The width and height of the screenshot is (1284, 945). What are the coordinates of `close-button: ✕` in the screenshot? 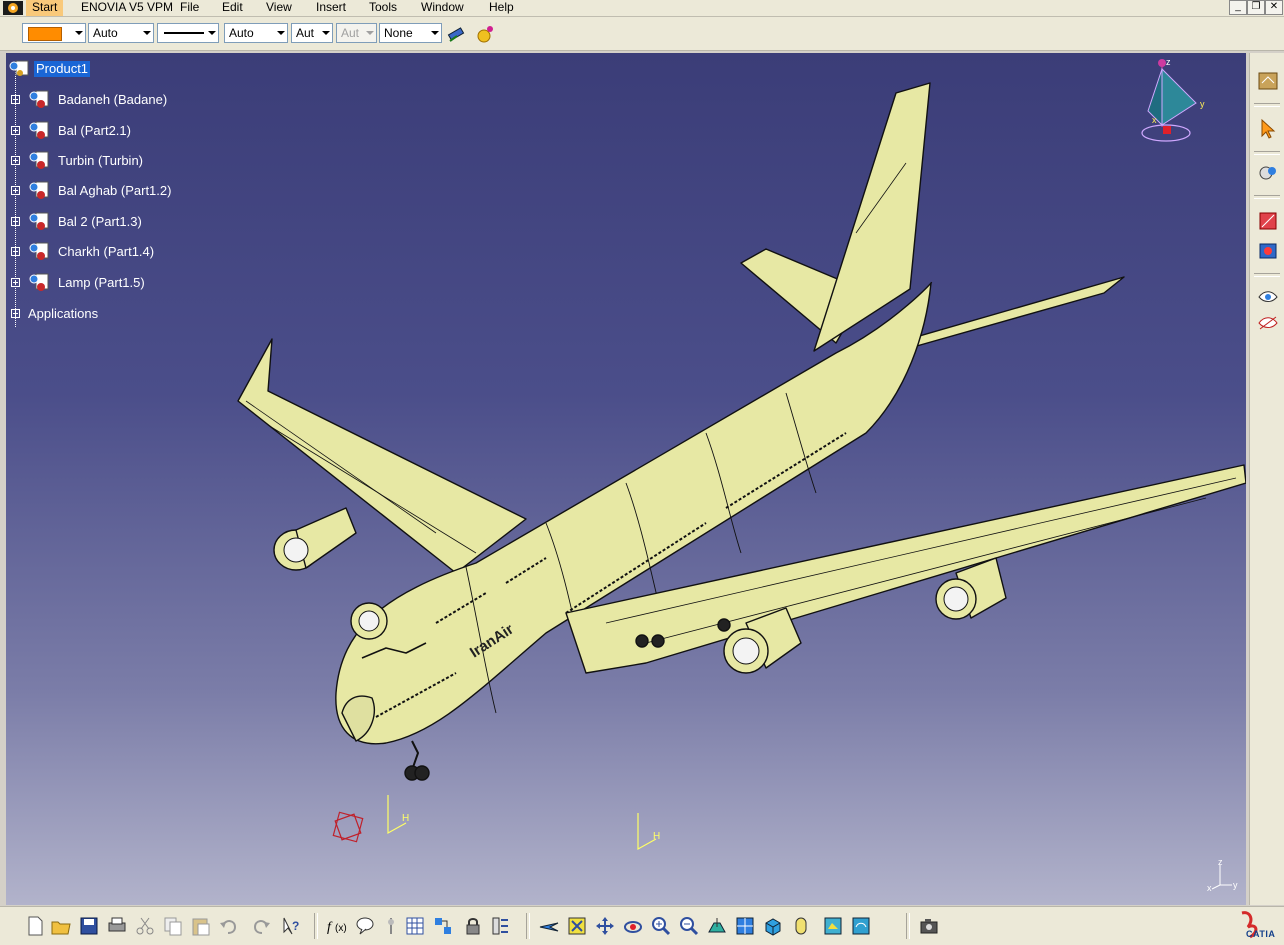 It's located at (1274, 7).